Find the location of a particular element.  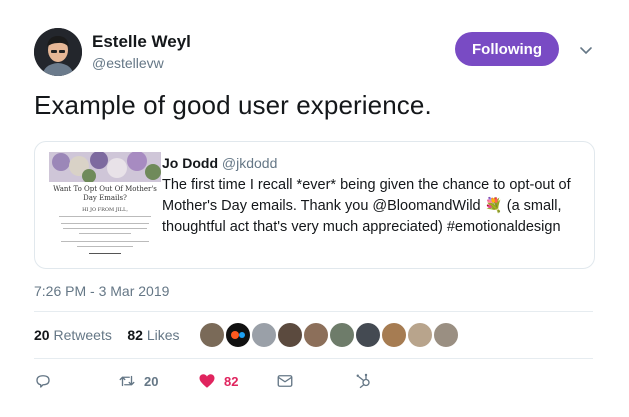

retweets-stat: 20 Retweets is located at coordinates (73, 335).